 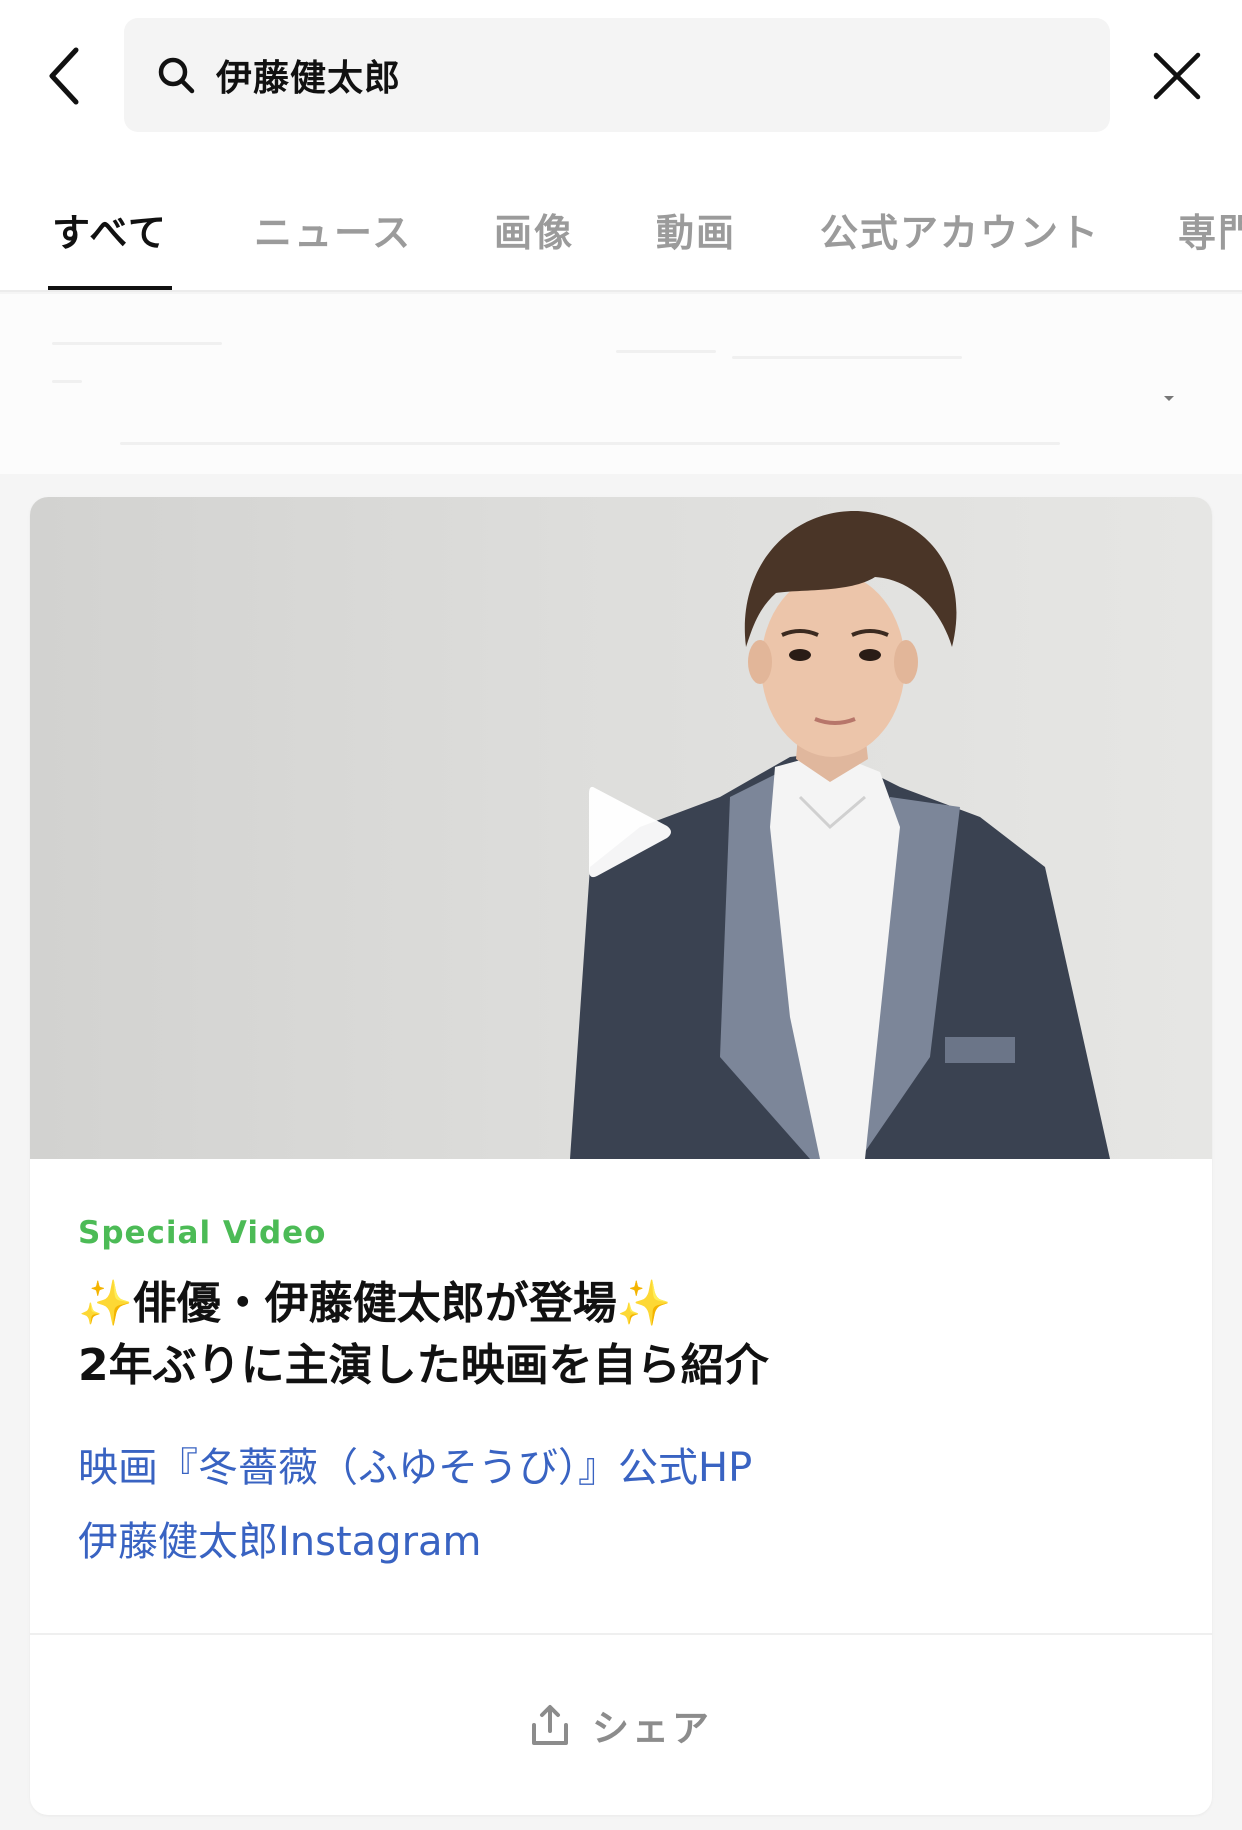 I want to click on chevron-left-icon, so click(x=64, y=76).